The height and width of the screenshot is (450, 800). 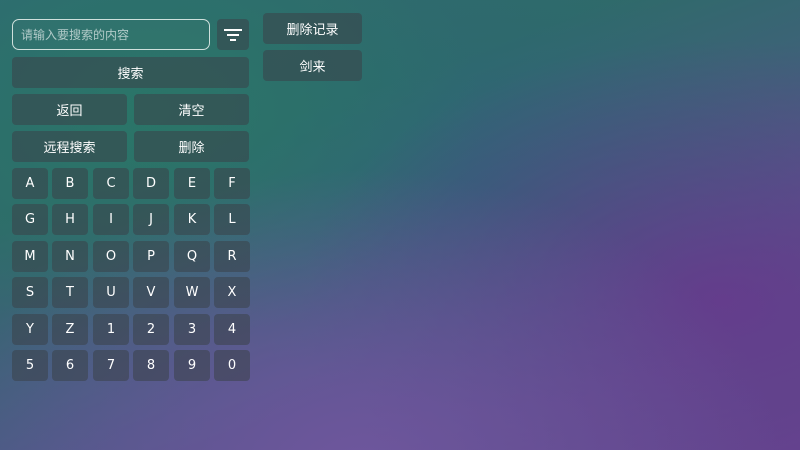 What do you see at coordinates (30, 219) in the screenshot?
I see `key-g: G` at bounding box center [30, 219].